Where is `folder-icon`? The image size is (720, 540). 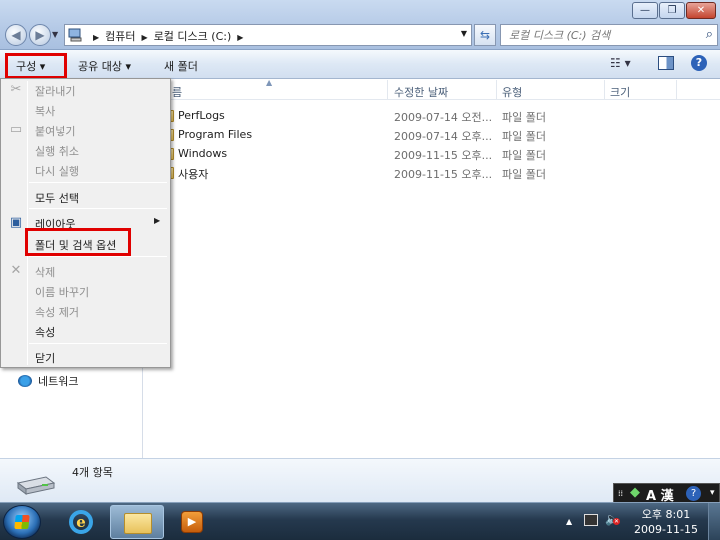
folder-icon is located at coordinates (138, 523).